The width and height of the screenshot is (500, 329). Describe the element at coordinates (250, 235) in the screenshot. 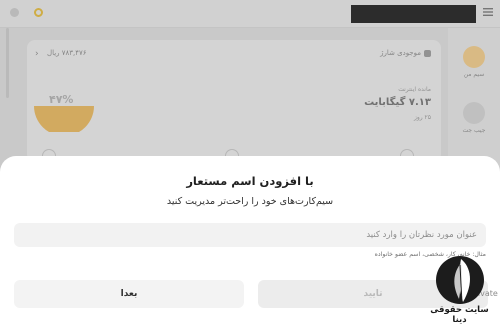

I see `alias-input` at that location.